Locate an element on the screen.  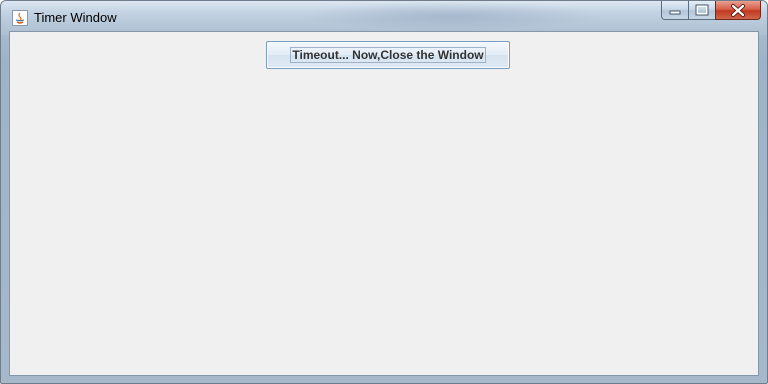
window-title: Timer Window is located at coordinates (75, 17).